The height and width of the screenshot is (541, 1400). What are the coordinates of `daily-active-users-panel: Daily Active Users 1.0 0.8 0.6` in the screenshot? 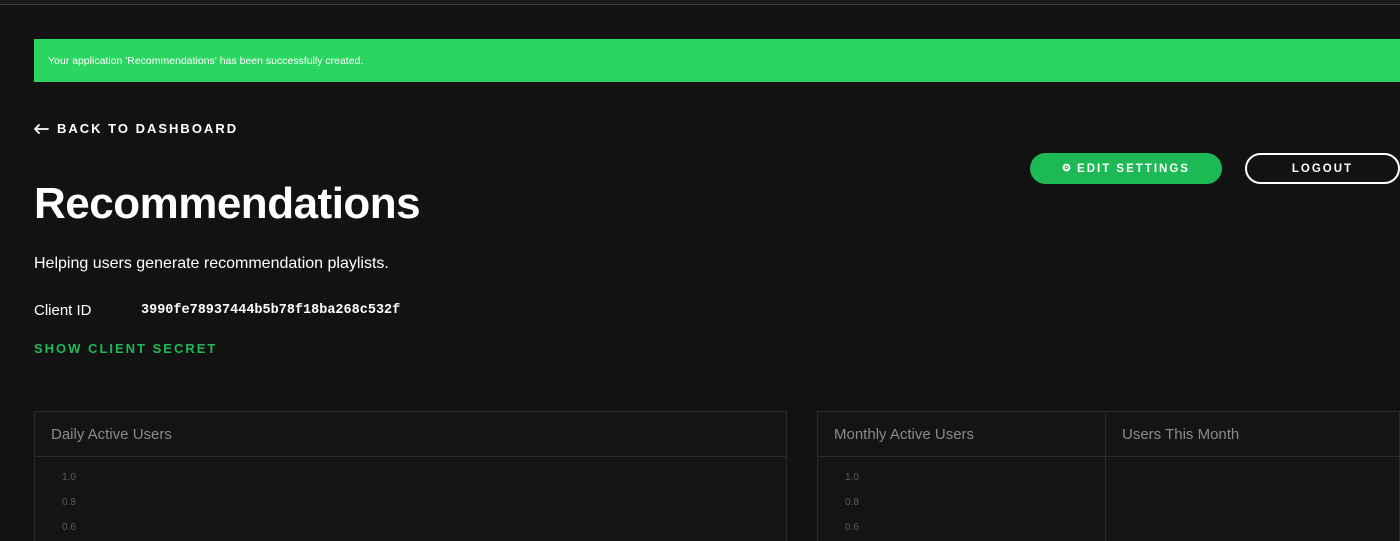 It's located at (410, 476).